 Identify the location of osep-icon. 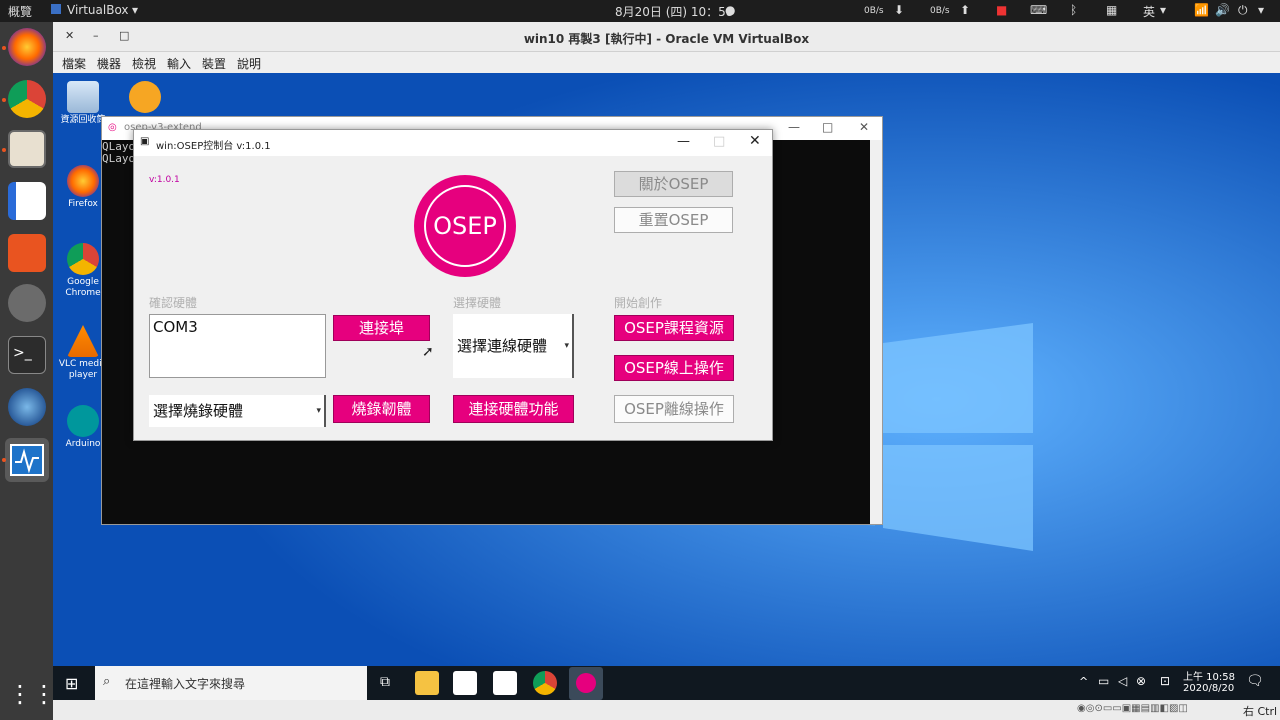
(586, 683).